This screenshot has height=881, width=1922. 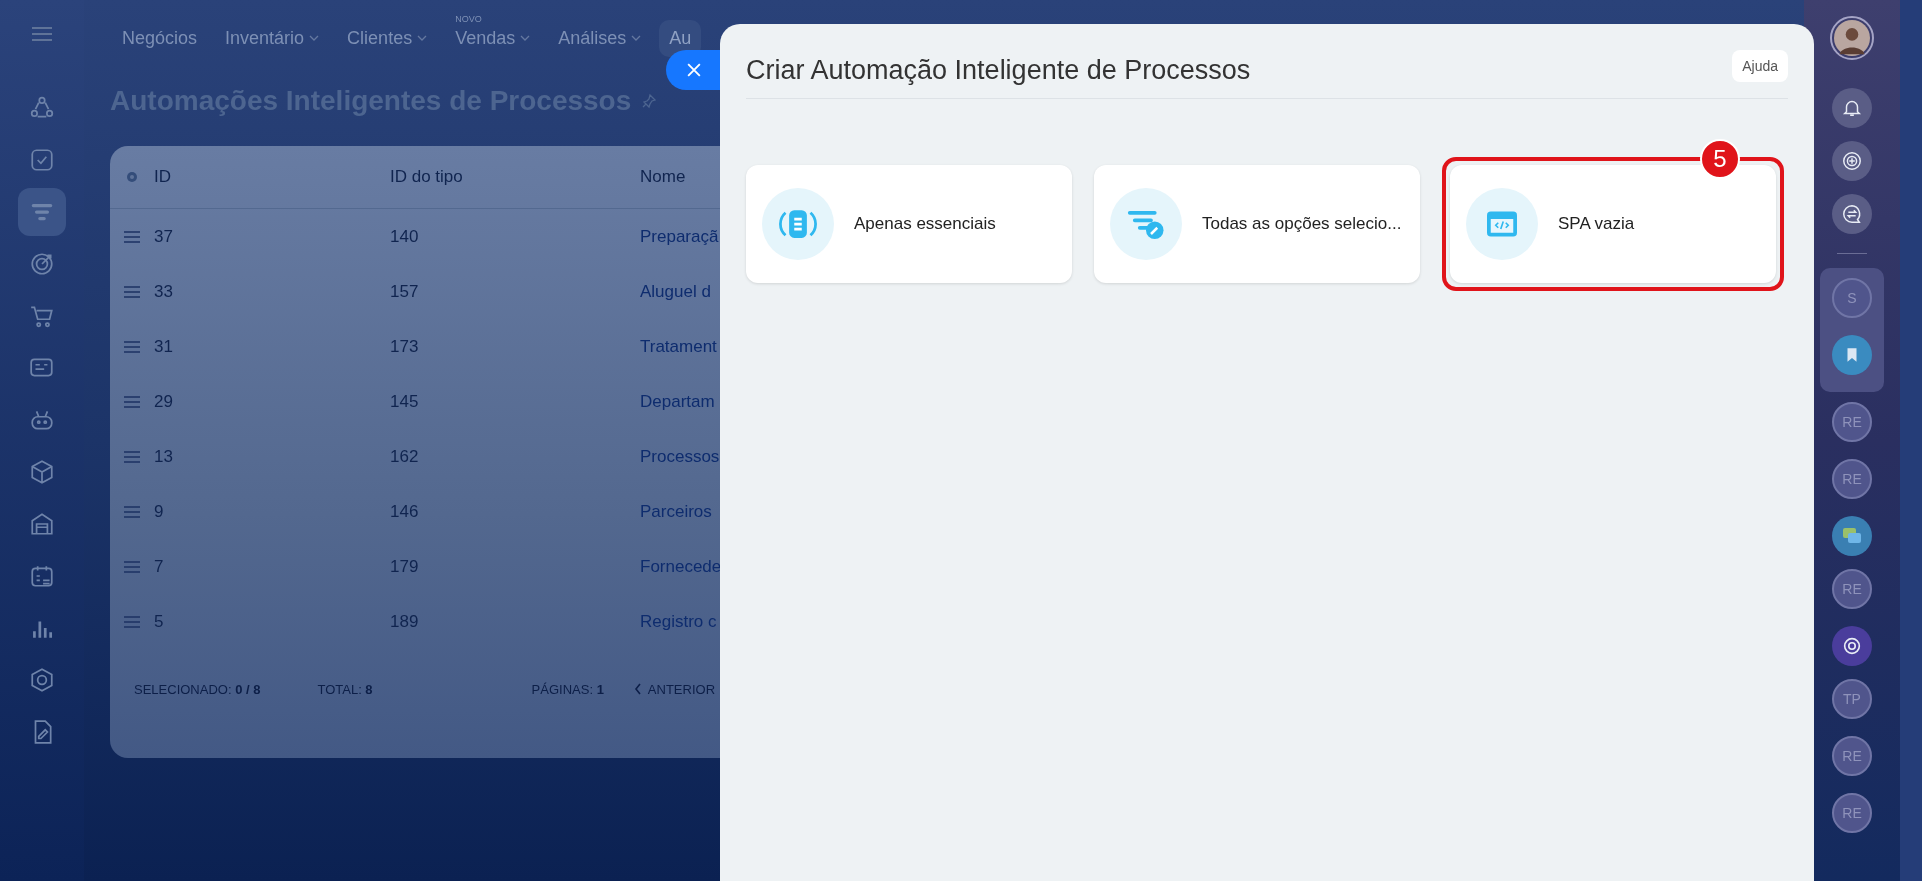 I want to click on option-card: Apenas essenciais, so click(x=909, y=224).